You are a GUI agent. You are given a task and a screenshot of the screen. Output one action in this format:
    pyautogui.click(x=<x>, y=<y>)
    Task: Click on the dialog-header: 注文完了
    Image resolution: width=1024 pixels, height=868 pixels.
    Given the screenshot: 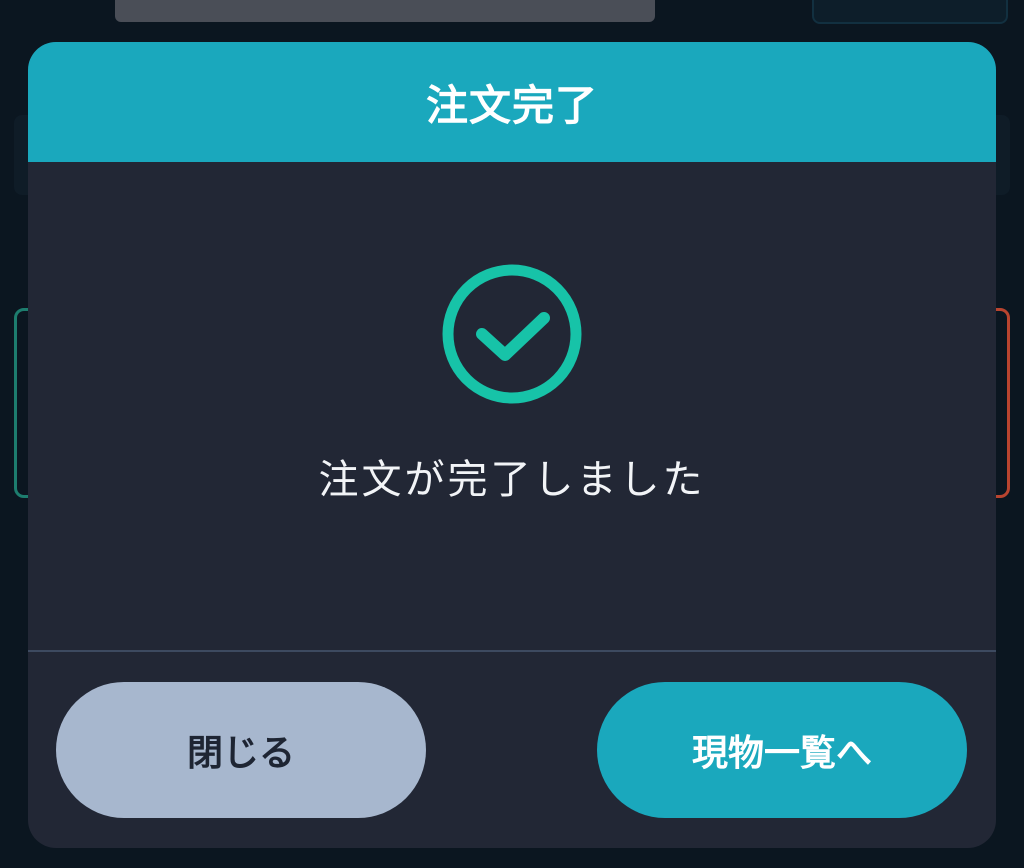 What is the action you would take?
    pyautogui.click(x=512, y=102)
    